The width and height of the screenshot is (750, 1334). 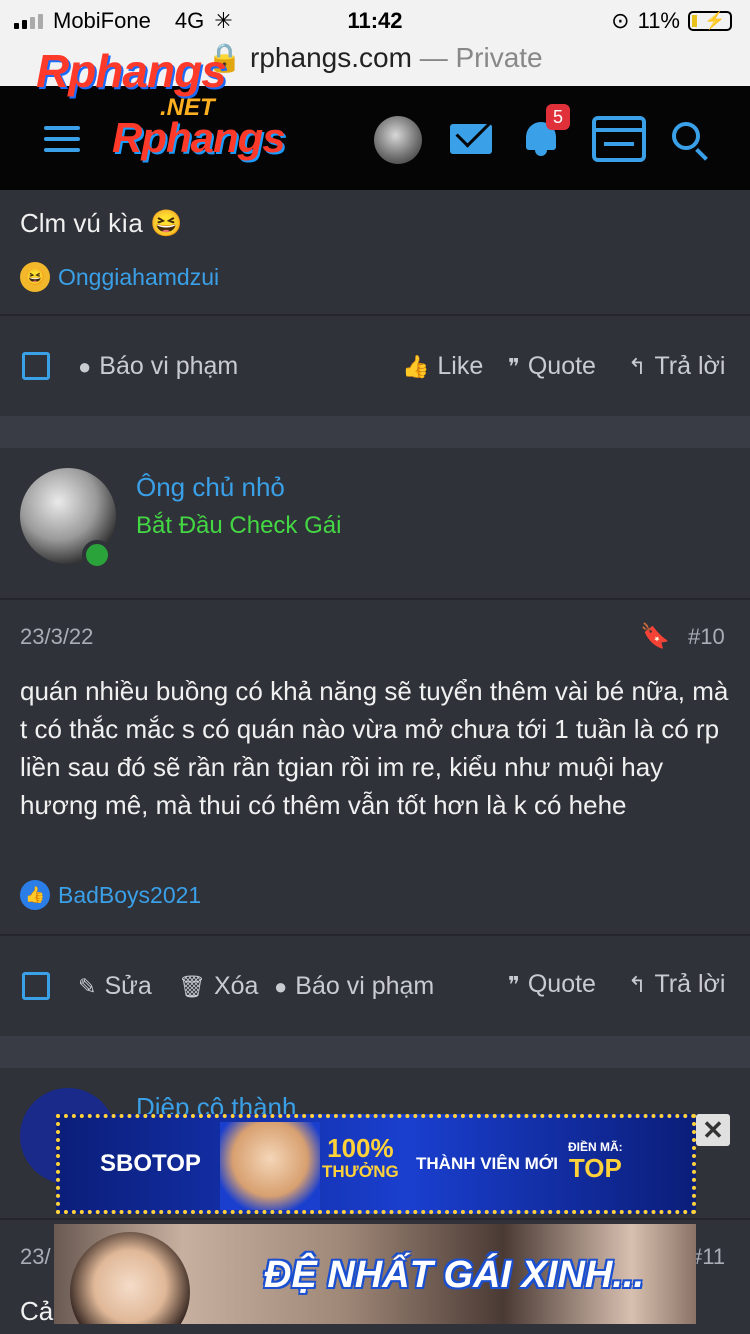 I want to click on url-domain: rphangs.com, so click(x=331, y=57).